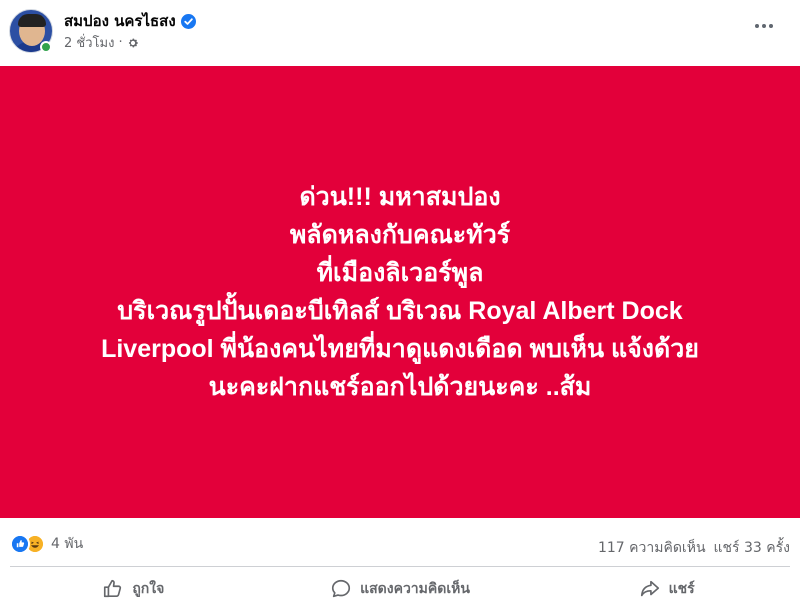 This screenshot has height=613, width=800. Describe the element at coordinates (89, 42) in the screenshot. I see `post-time: 2 ชั่วโมง` at that location.